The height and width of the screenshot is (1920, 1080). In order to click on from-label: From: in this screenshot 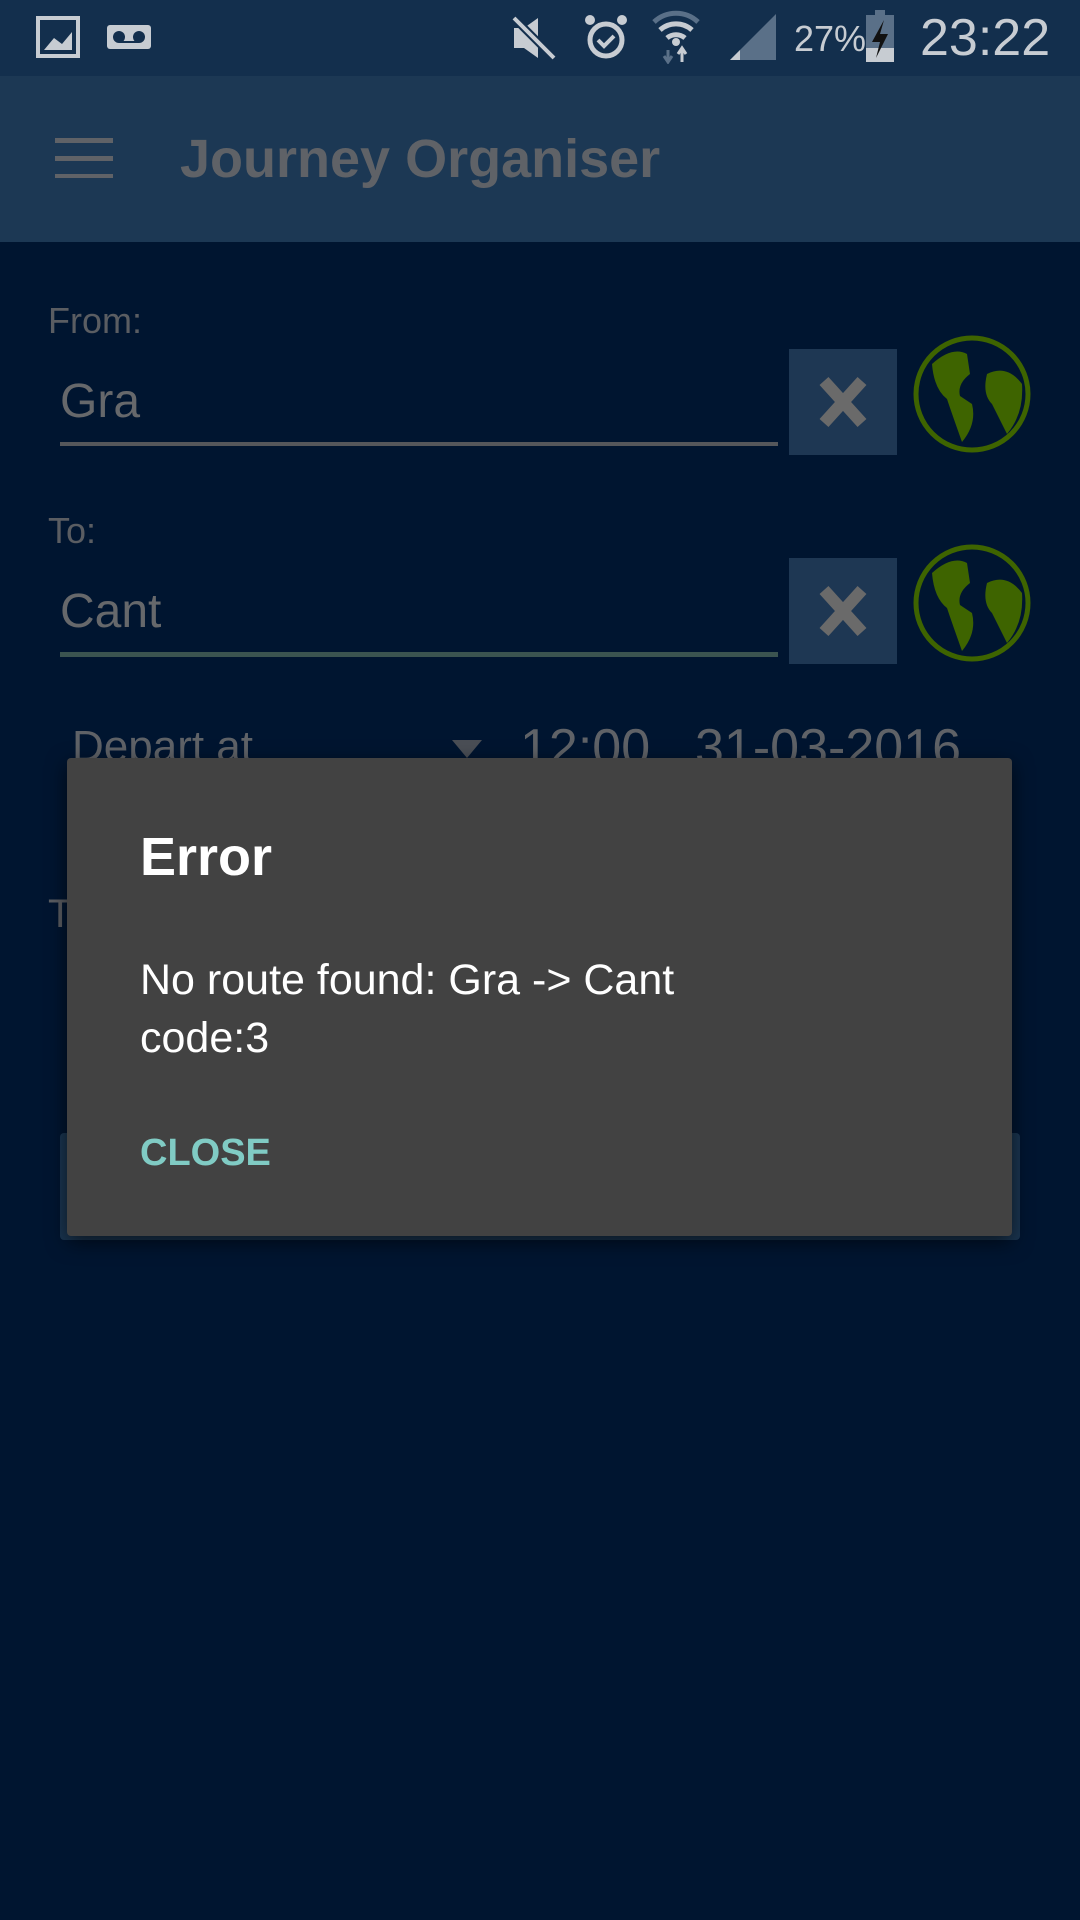, I will do `click(95, 320)`.